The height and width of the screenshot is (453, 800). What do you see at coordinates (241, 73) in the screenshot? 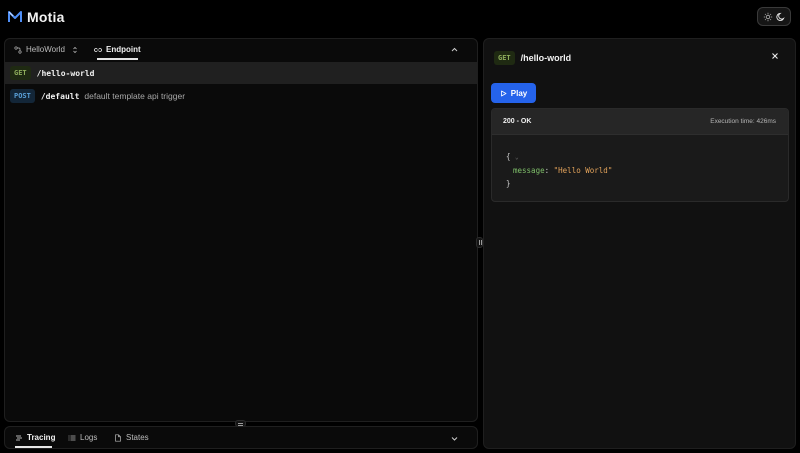
I see `endpoint-row: GET /hello-world` at bounding box center [241, 73].